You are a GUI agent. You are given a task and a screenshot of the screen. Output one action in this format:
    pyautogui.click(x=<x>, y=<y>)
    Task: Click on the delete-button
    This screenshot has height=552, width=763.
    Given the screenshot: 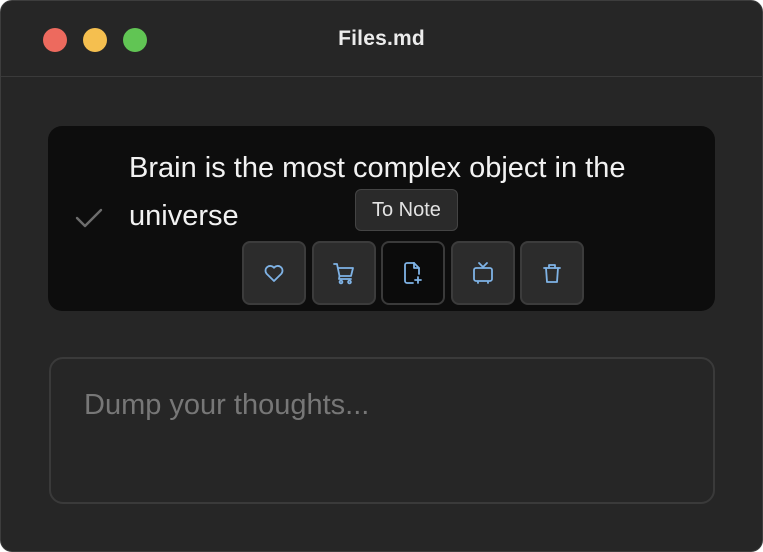 What is the action you would take?
    pyautogui.click(x=552, y=273)
    